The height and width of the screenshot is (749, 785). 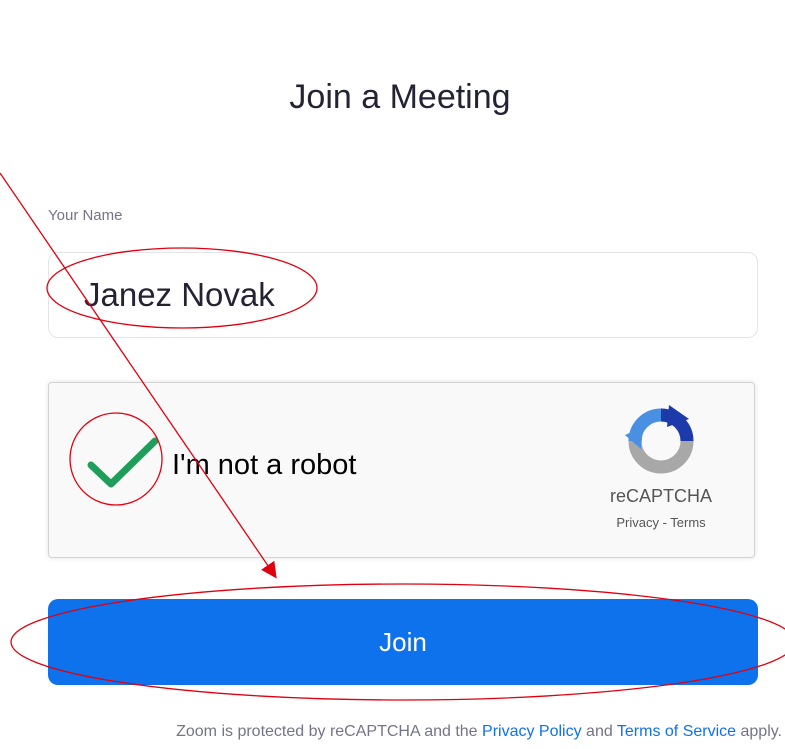 What do you see at coordinates (532, 731) in the screenshot?
I see `privacy-policy-link: Privacy Policy` at bounding box center [532, 731].